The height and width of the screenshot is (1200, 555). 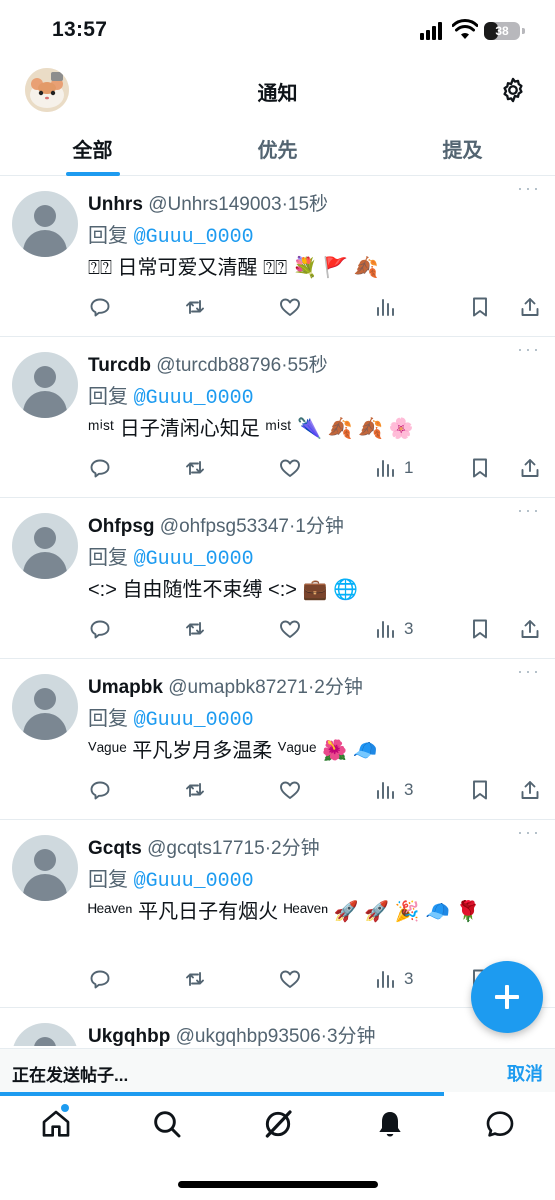 I want to click on cancel-button: 取消, so click(x=525, y=1073).